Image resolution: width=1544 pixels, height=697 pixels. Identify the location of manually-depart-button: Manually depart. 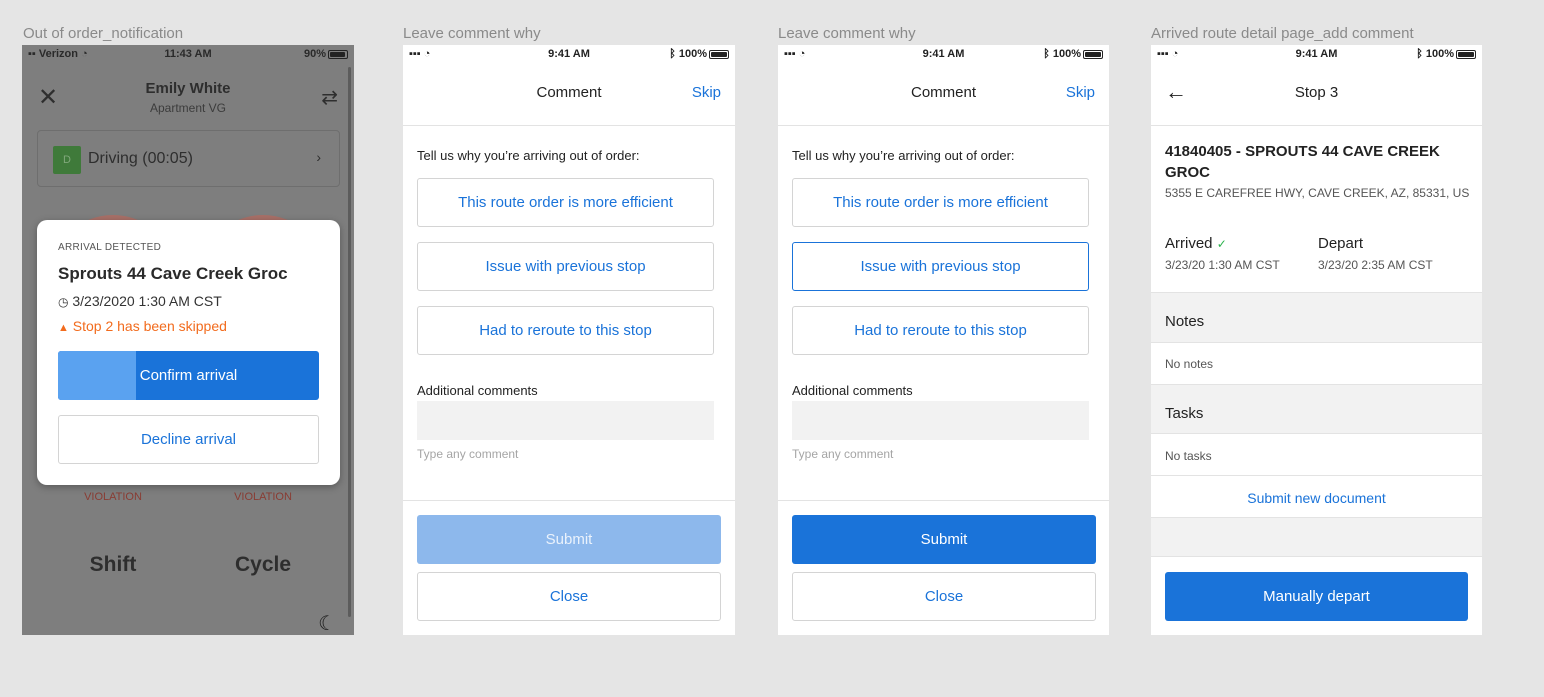
(1316, 596).